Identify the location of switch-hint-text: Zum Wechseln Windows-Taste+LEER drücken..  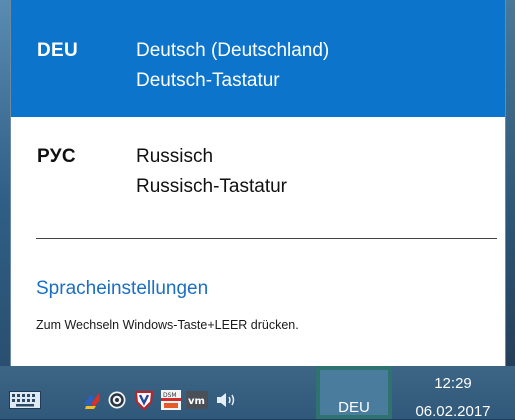
(167, 325).